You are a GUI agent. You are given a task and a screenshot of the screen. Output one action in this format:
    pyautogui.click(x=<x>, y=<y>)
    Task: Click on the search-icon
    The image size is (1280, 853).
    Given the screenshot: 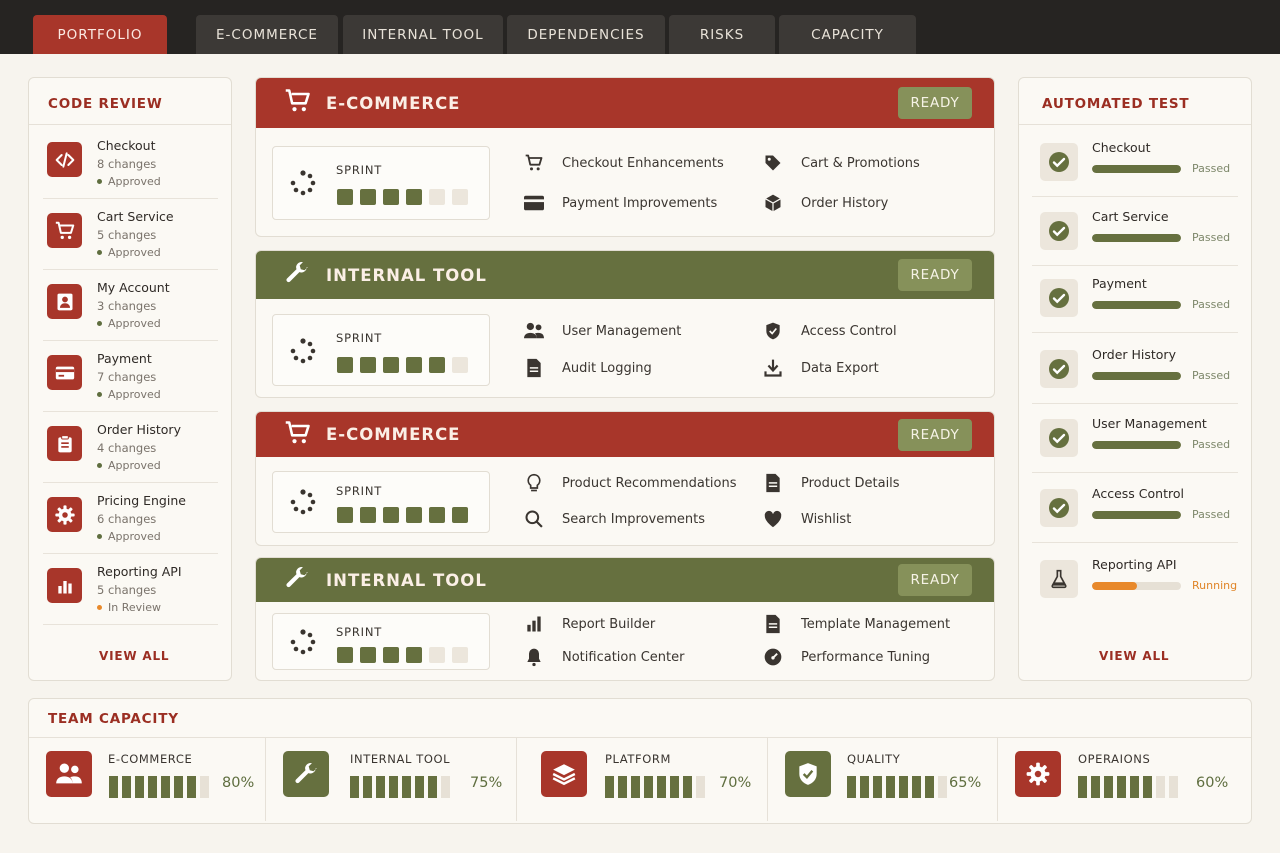 What is the action you would take?
    pyautogui.click(x=534, y=519)
    